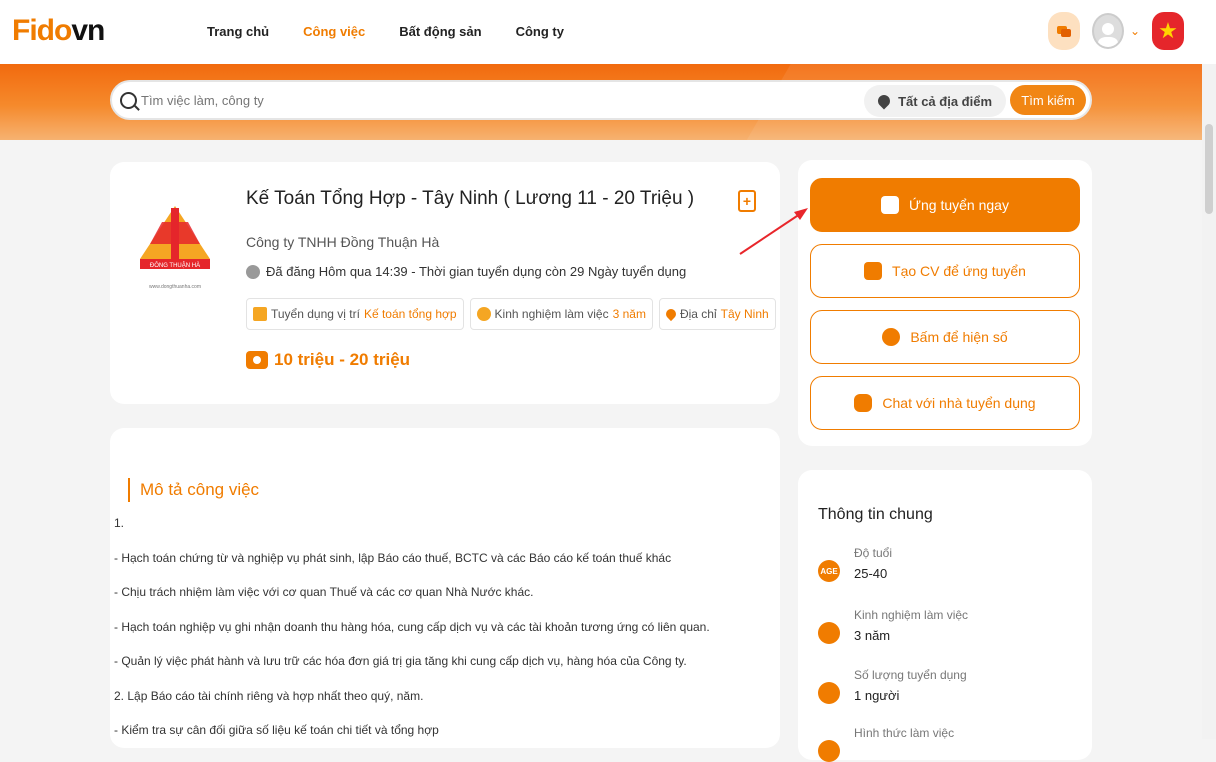 The width and height of the screenshot is (1216, 762). I want to click on company-name: Công ty TNHH Đồng Thuận Hà, so click(342, 242).